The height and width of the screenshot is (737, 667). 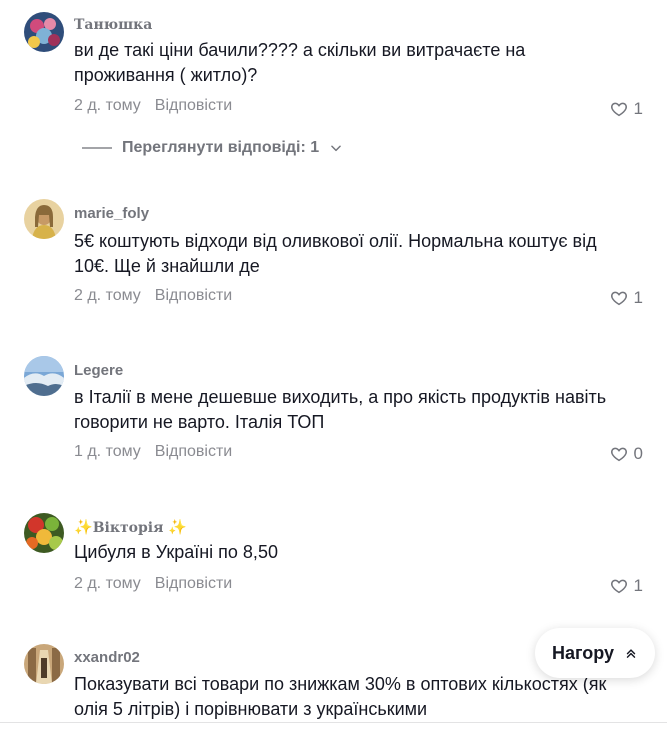 I want to click on like-button: 0, so click(x=626, y=454).